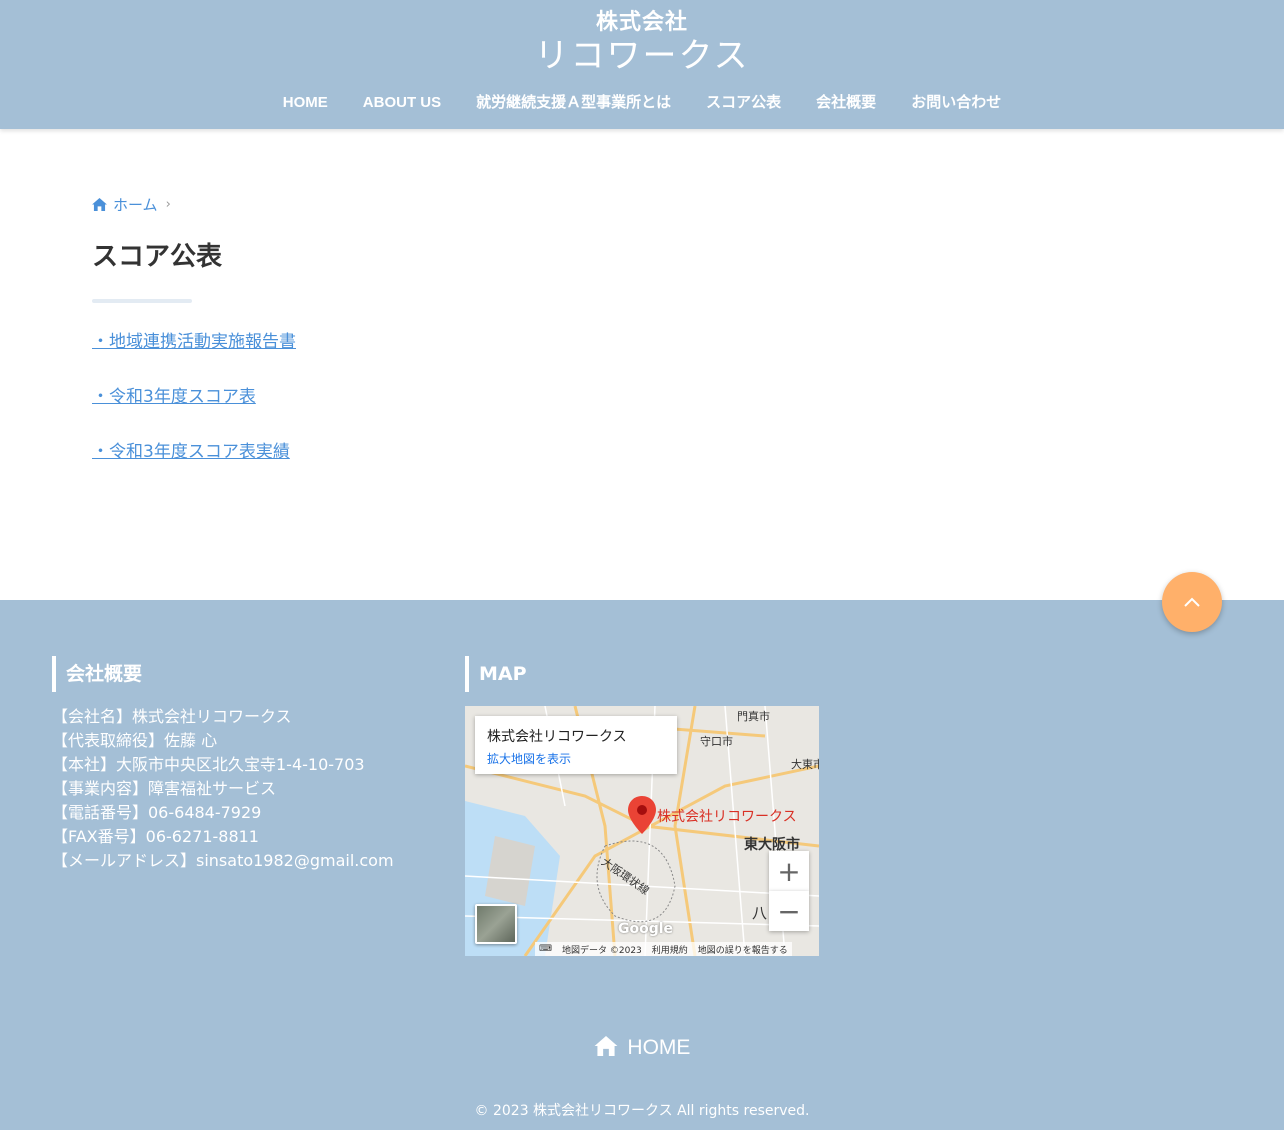 Image resolution: width=1284 pixels, height=1130 pixels. What do you see at coordinates (956, 103) in the screenshot?
I see `nav-contact: お問い合わせ` at bounding box center [956, 103].